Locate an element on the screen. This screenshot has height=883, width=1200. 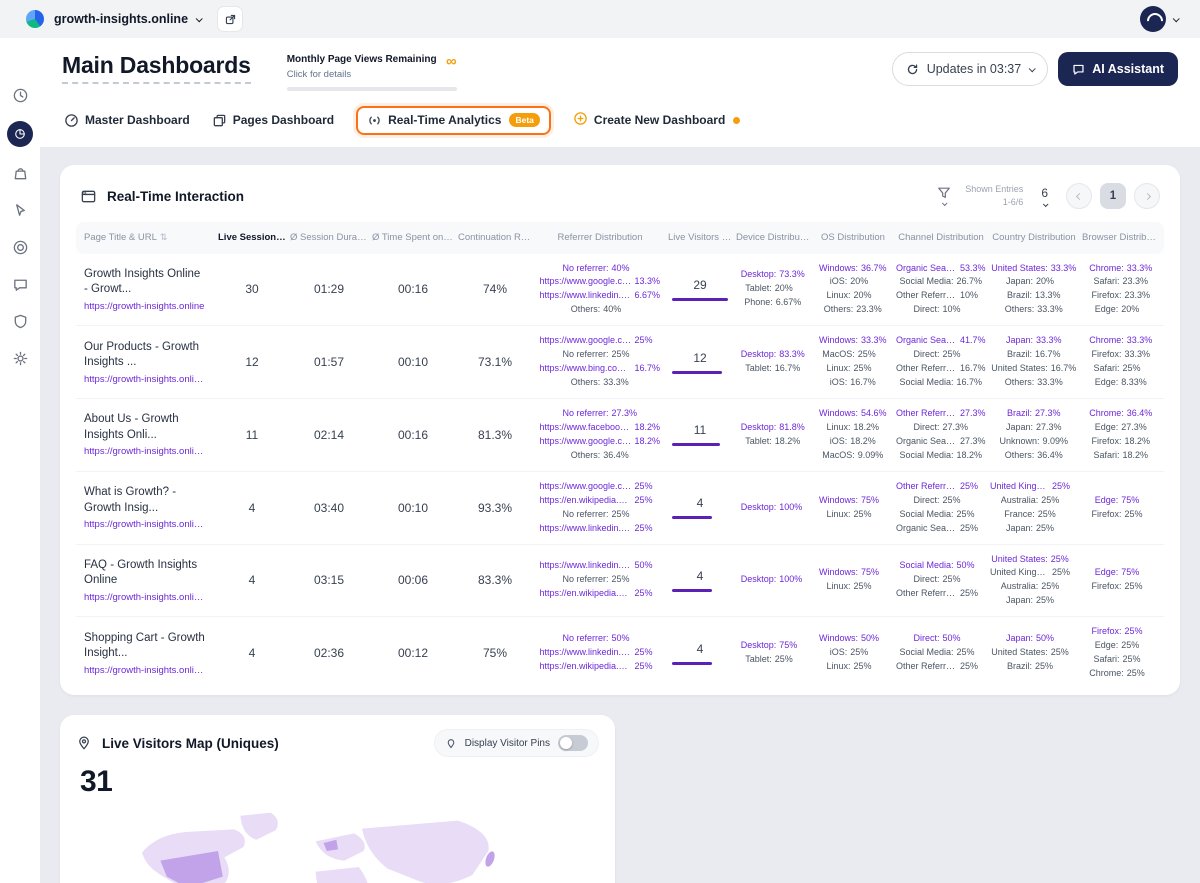
gear-icon is located at coordinates (20, 358).